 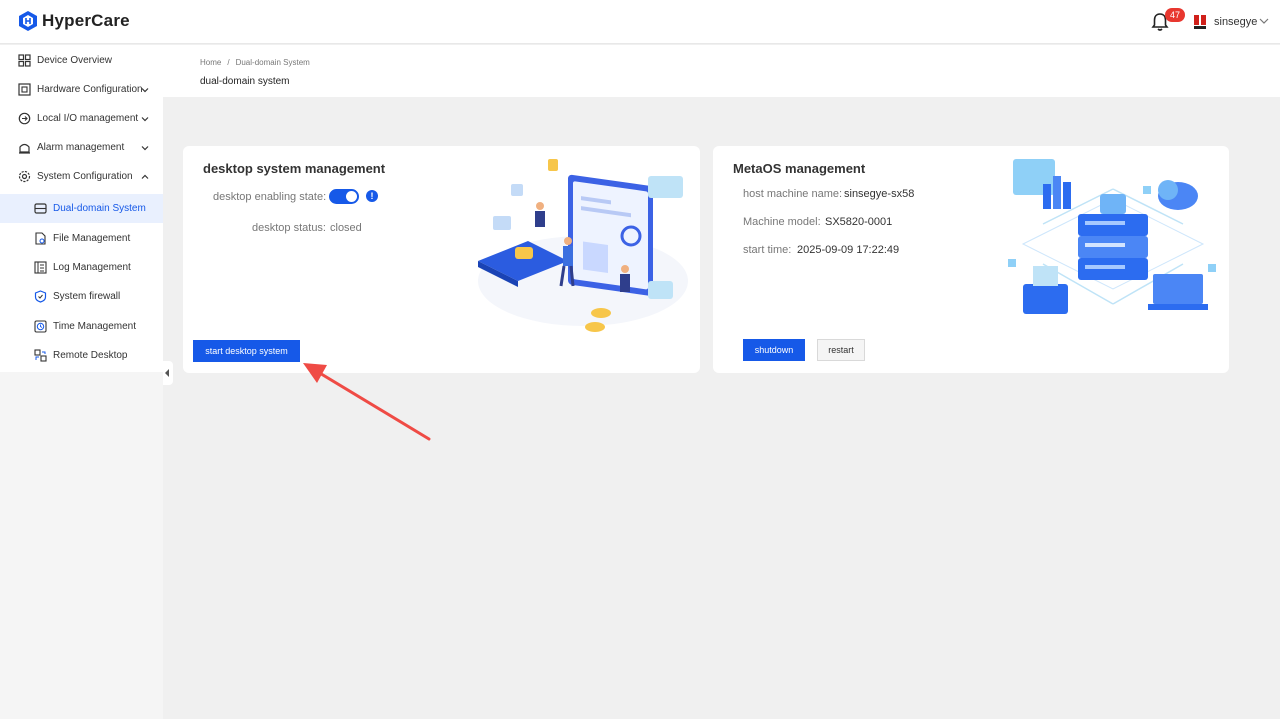 I want to click on company-logo-icon, so click(x=1200, y=22).